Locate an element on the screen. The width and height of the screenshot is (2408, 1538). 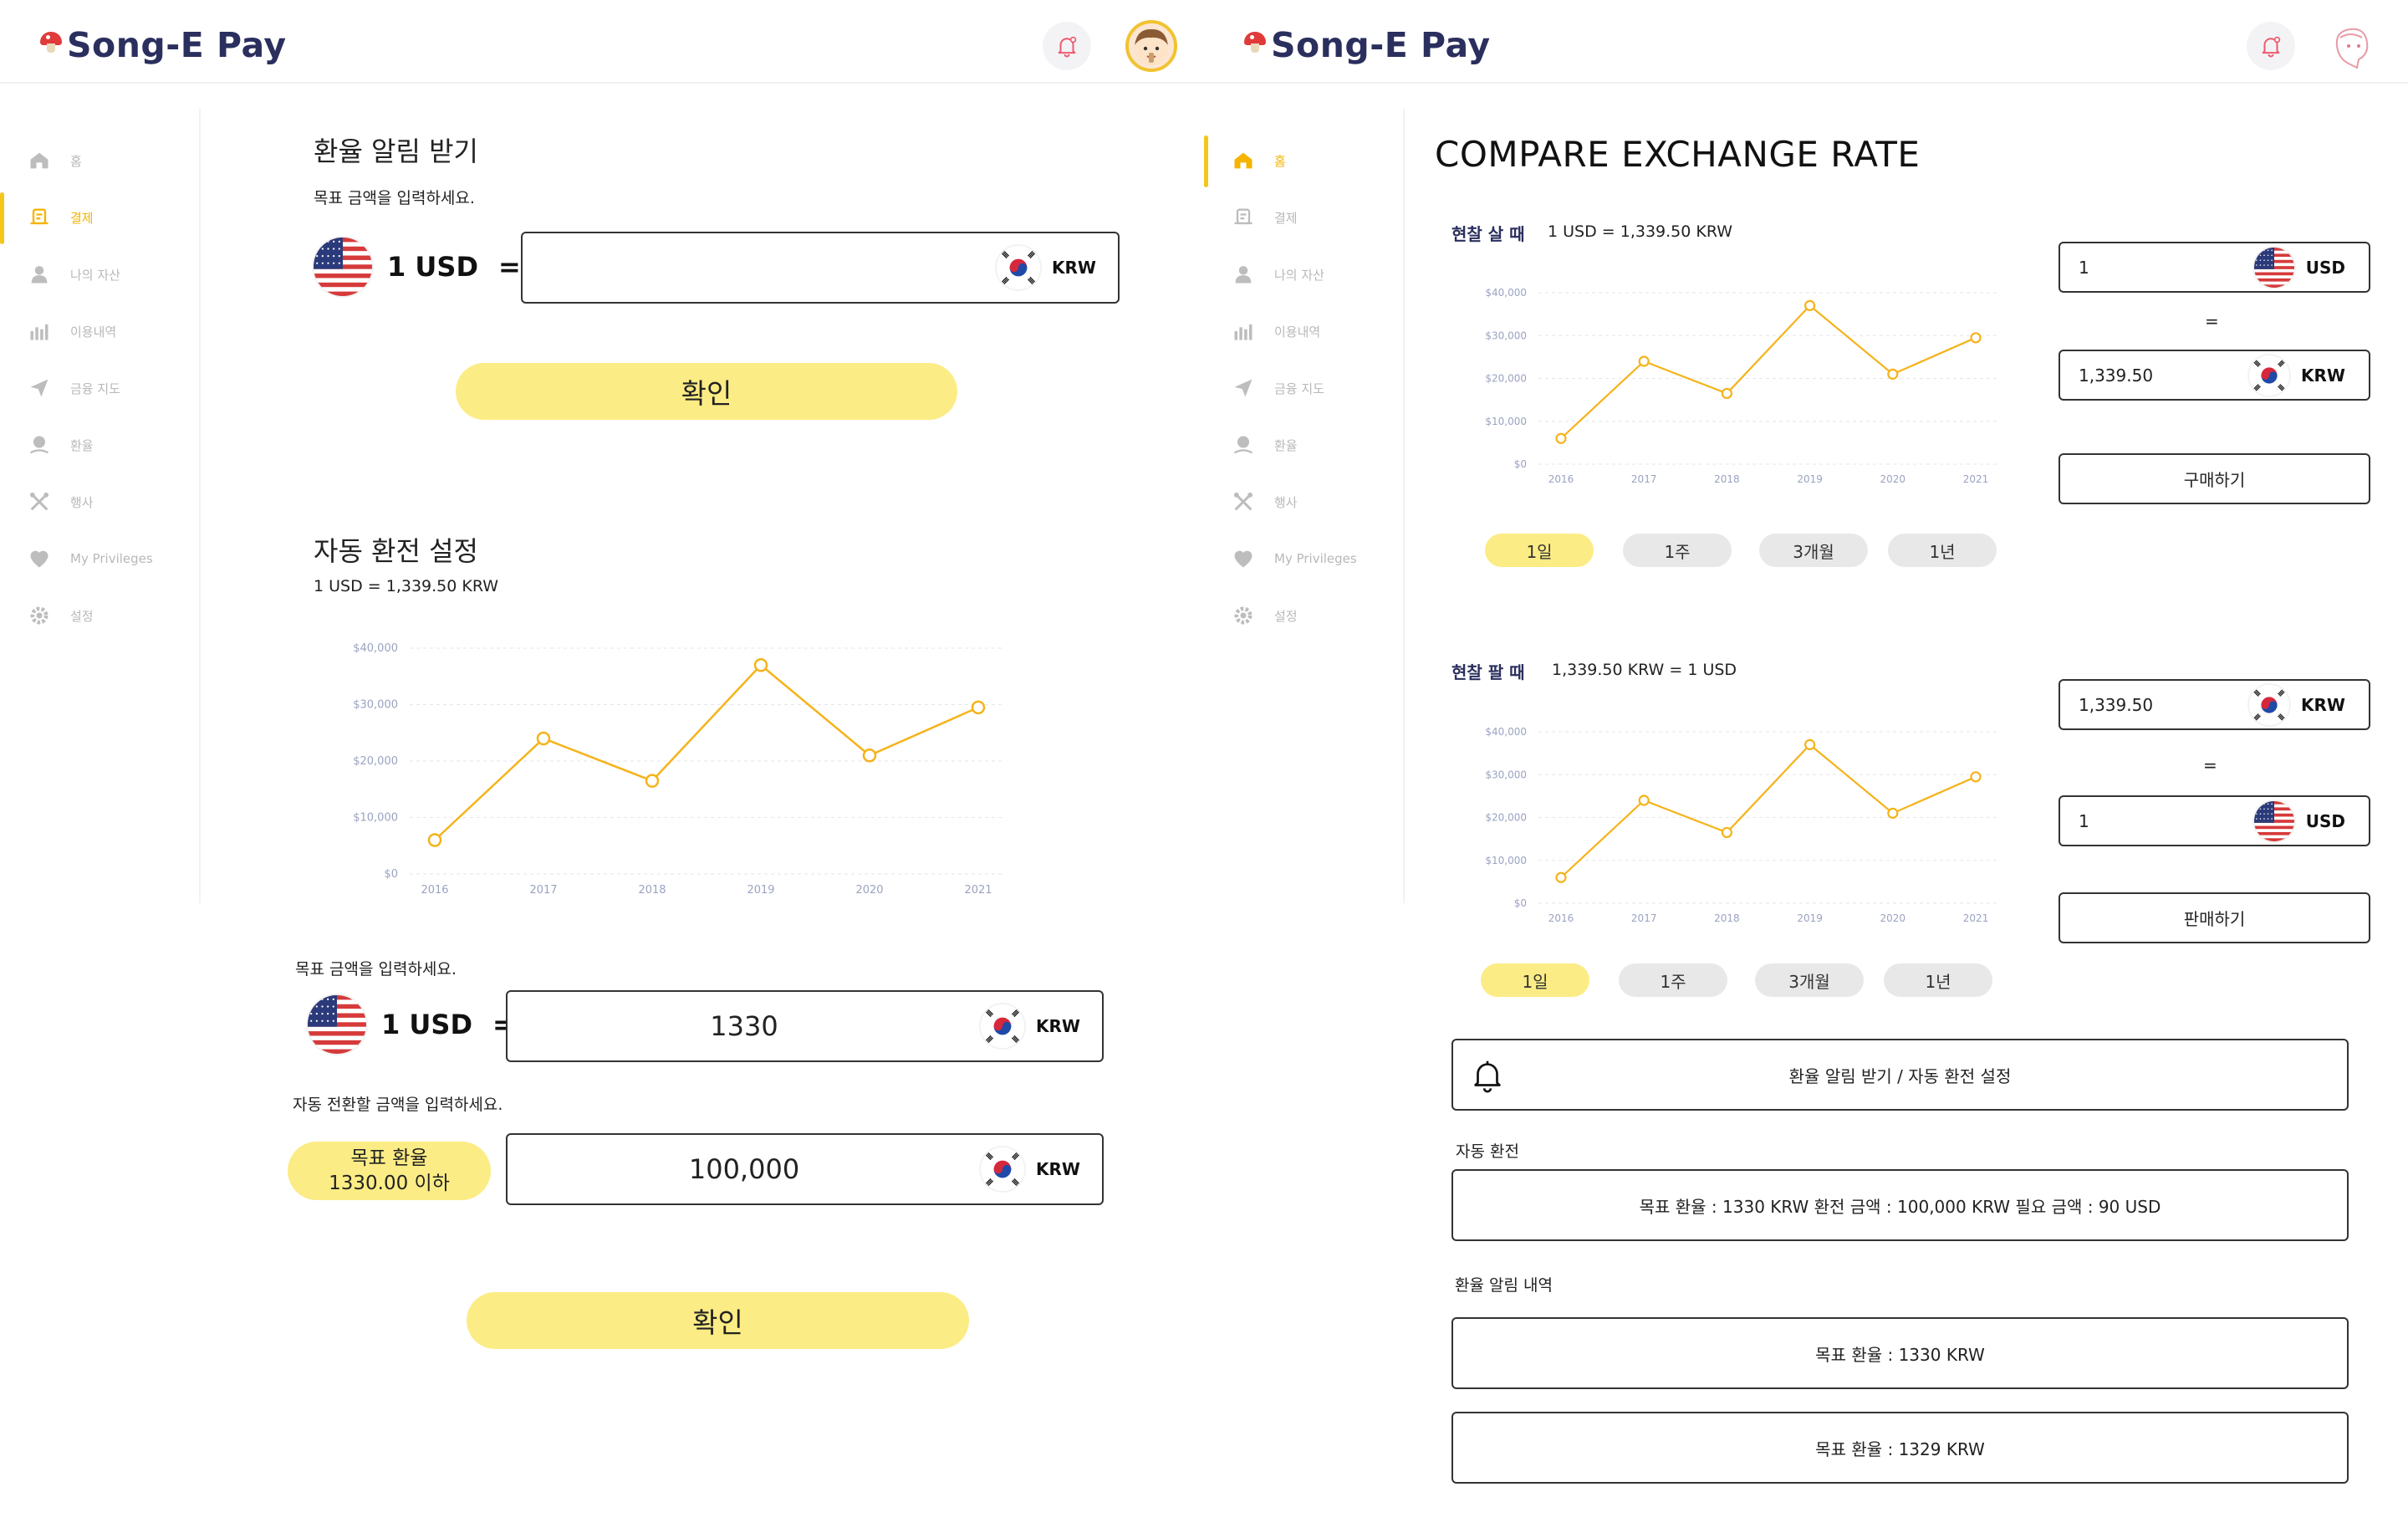
buy-to-value: 1,339.50 is located at coordinates (2155, 375).